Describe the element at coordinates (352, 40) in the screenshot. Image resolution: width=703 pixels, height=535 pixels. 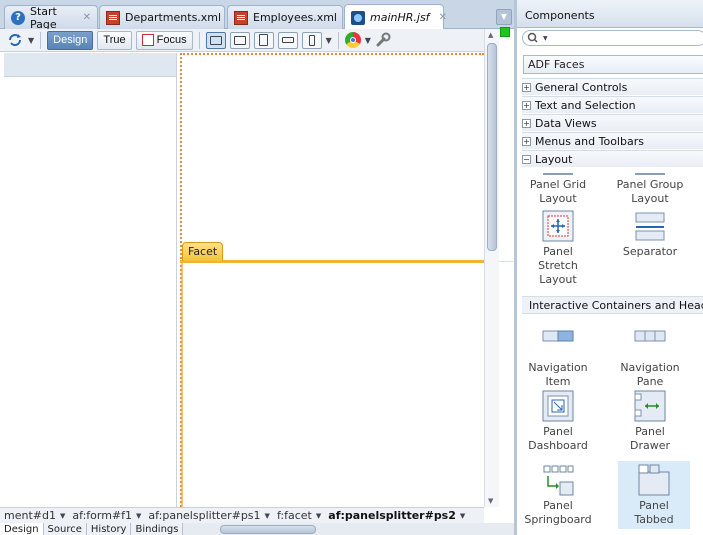
I see `browser-icon` at that location.